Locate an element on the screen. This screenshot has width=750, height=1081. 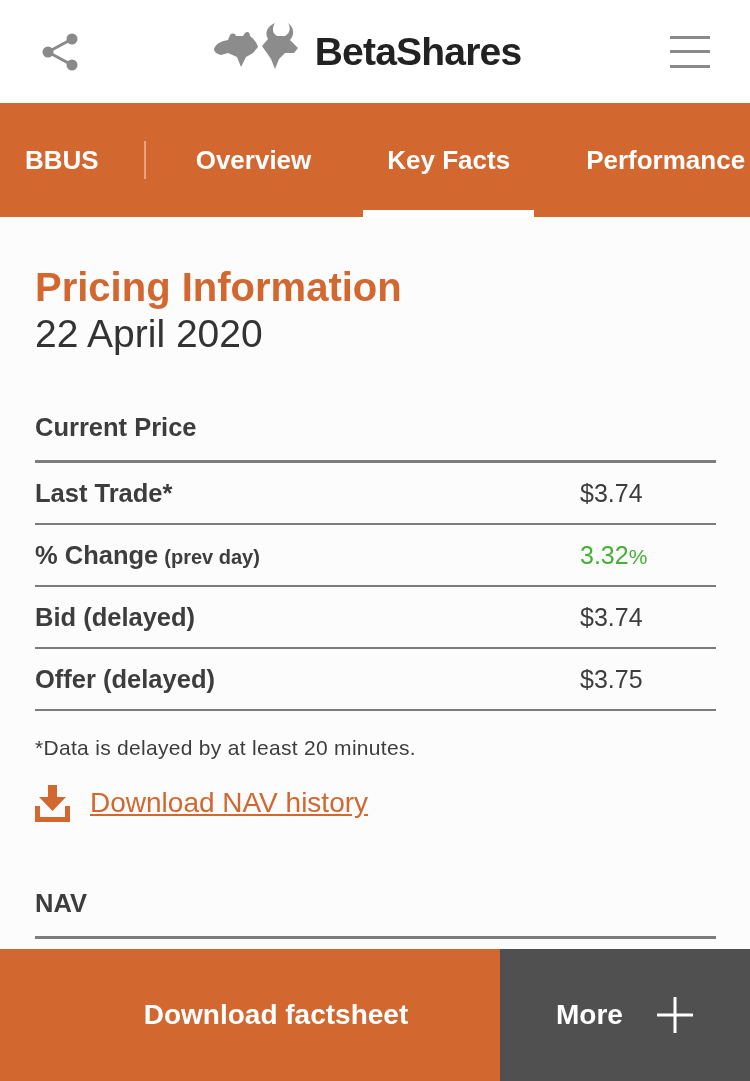
download-link: Download NAV history is located at coordinates (229, 803).